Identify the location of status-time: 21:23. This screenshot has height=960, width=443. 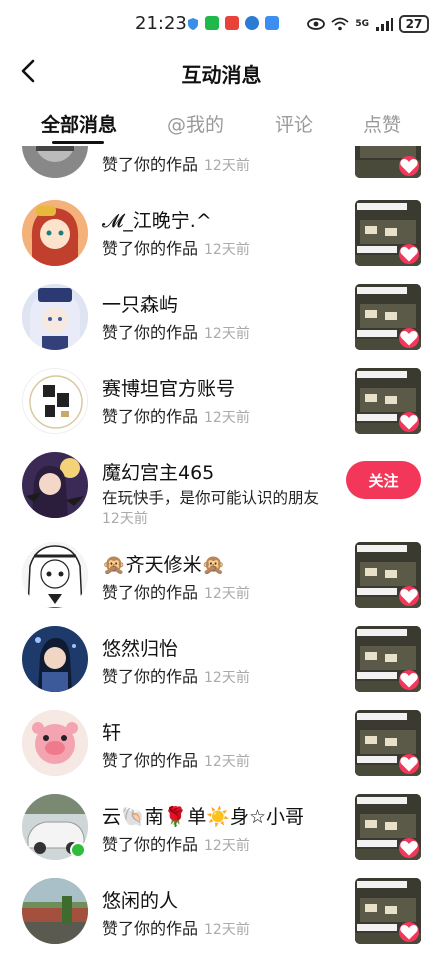
(161, 23).